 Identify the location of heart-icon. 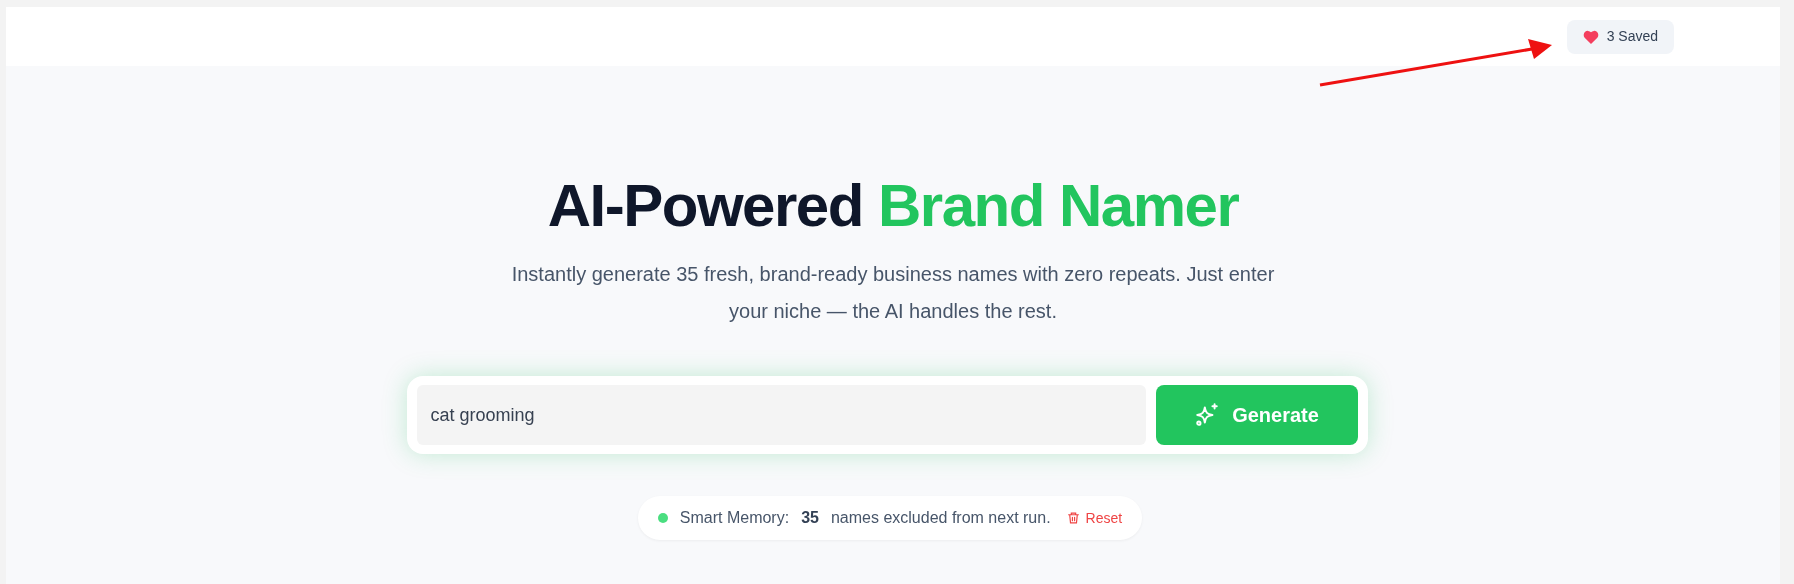
(1590, 36).